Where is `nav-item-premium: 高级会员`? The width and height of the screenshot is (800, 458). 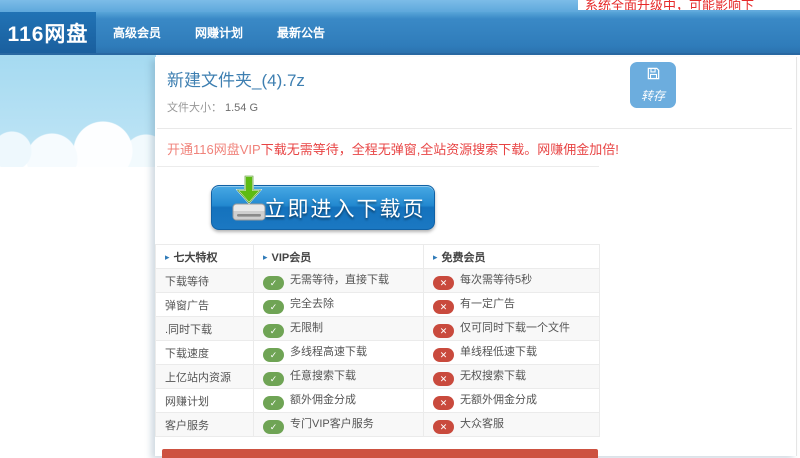
nav-item-premium: 高级会员 is located at coordinates (137, 32).